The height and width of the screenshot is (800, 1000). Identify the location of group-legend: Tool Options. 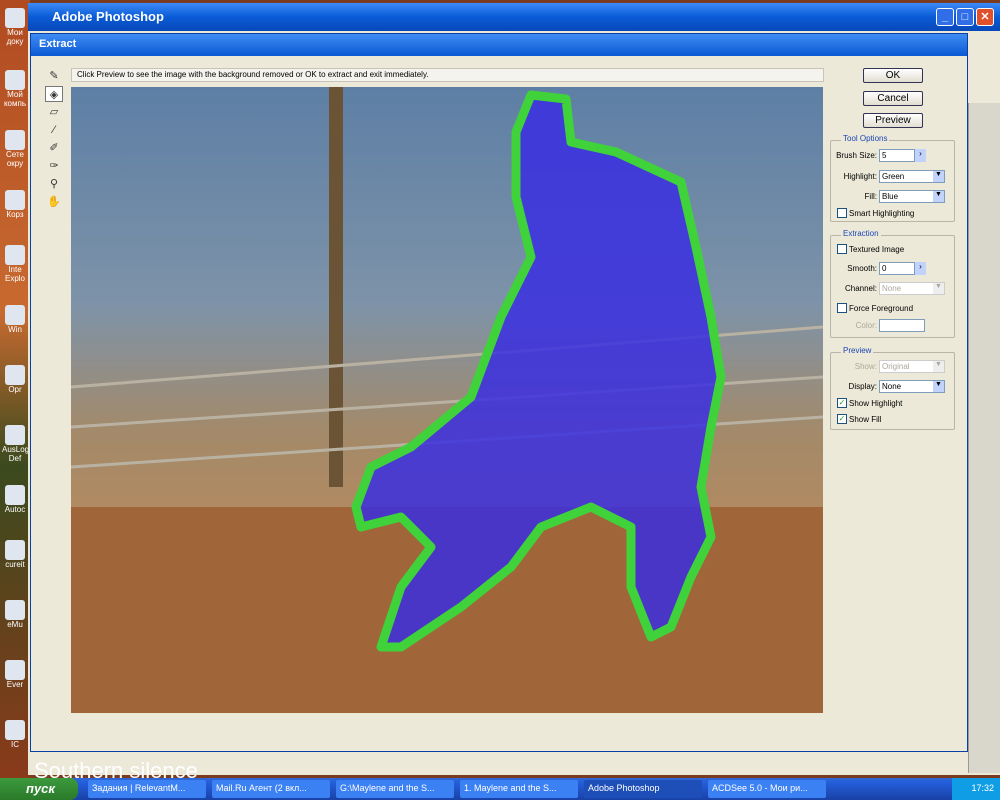
(865, 138).